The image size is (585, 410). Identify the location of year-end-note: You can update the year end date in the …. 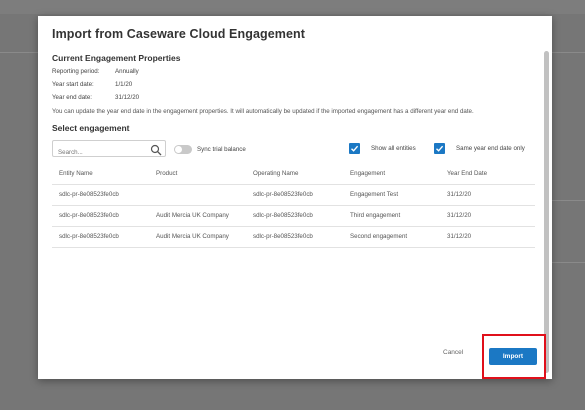
(263, 111).